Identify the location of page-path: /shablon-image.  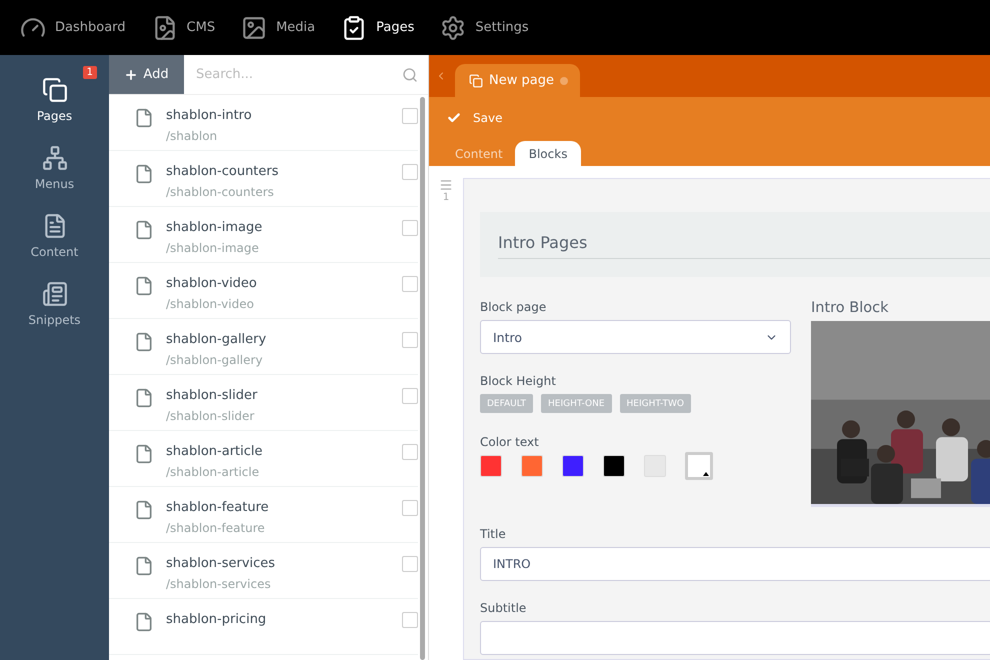
(213, 248).